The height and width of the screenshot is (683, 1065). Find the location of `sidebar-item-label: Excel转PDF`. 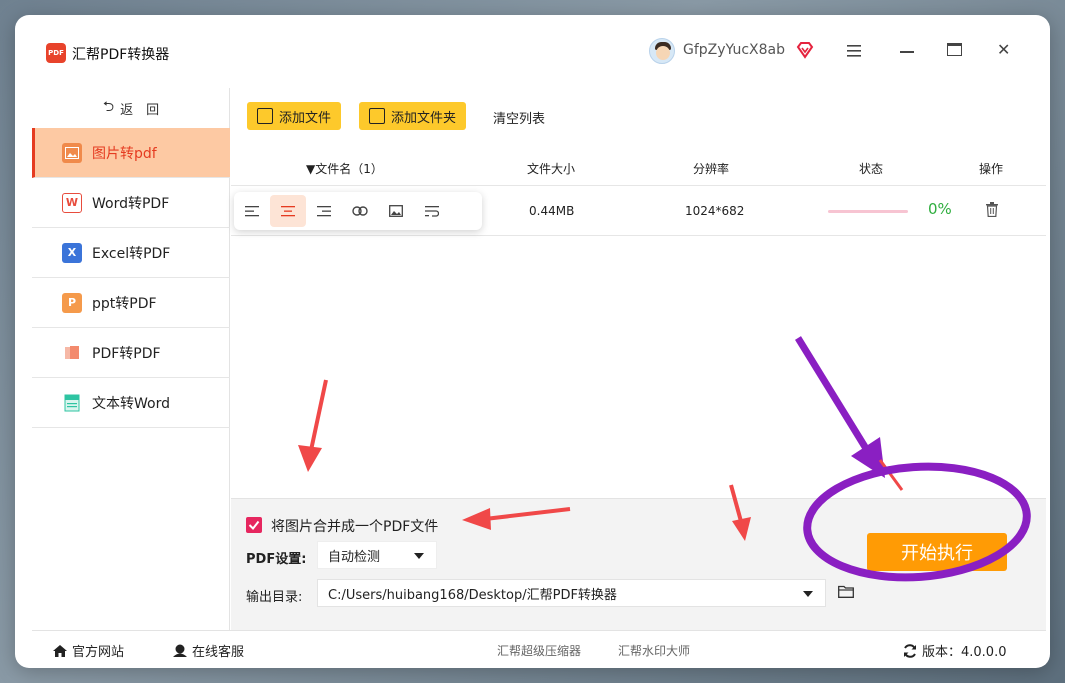

sidebar-item-label: Excel转PDF is located at coordinates (131, 253).